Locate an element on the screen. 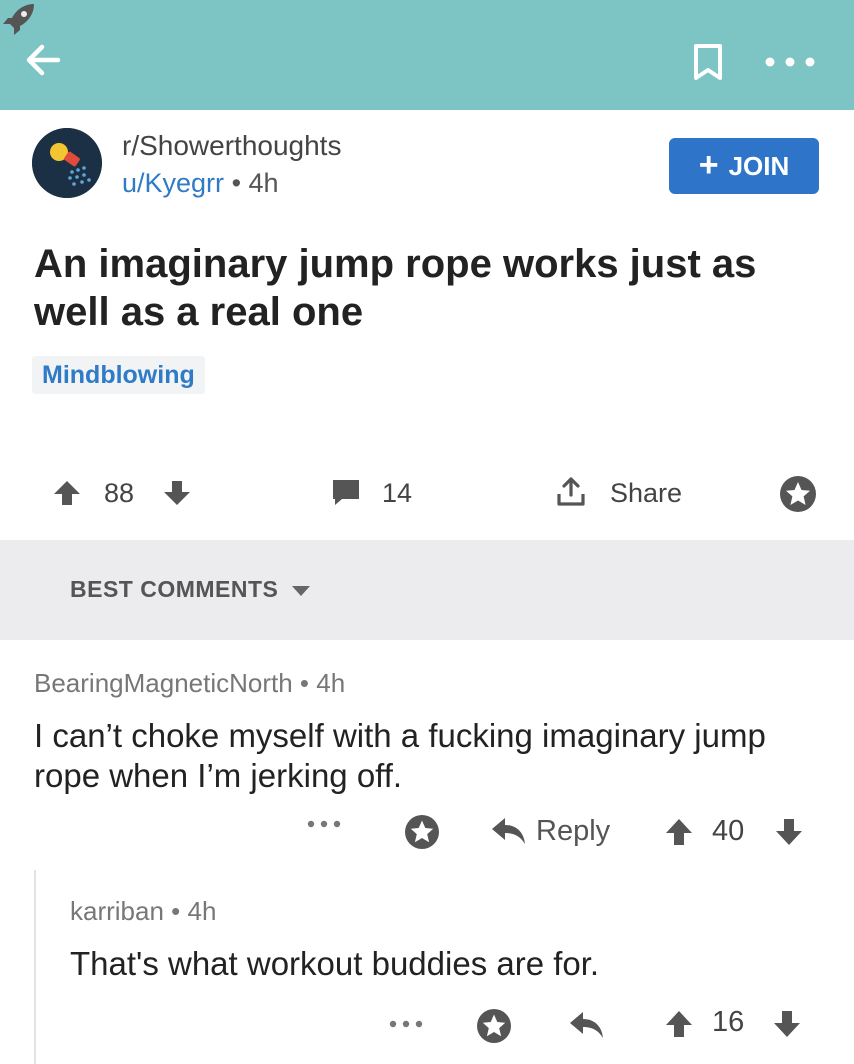  shower-head-icon is located at coordinates (67, 163).